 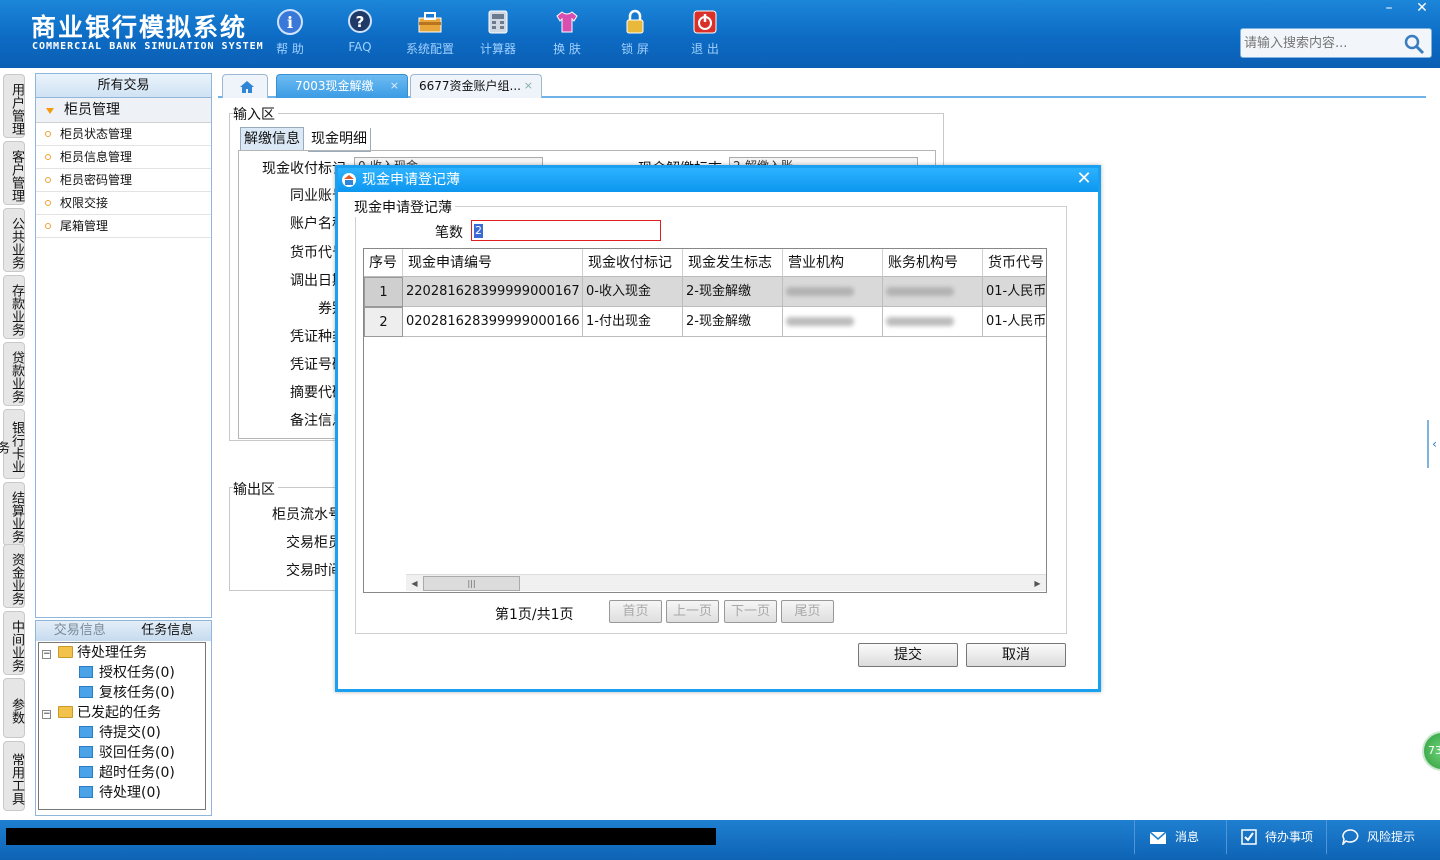 I want to click on tree-label: 待提交(0), so click(x=130, y=733).